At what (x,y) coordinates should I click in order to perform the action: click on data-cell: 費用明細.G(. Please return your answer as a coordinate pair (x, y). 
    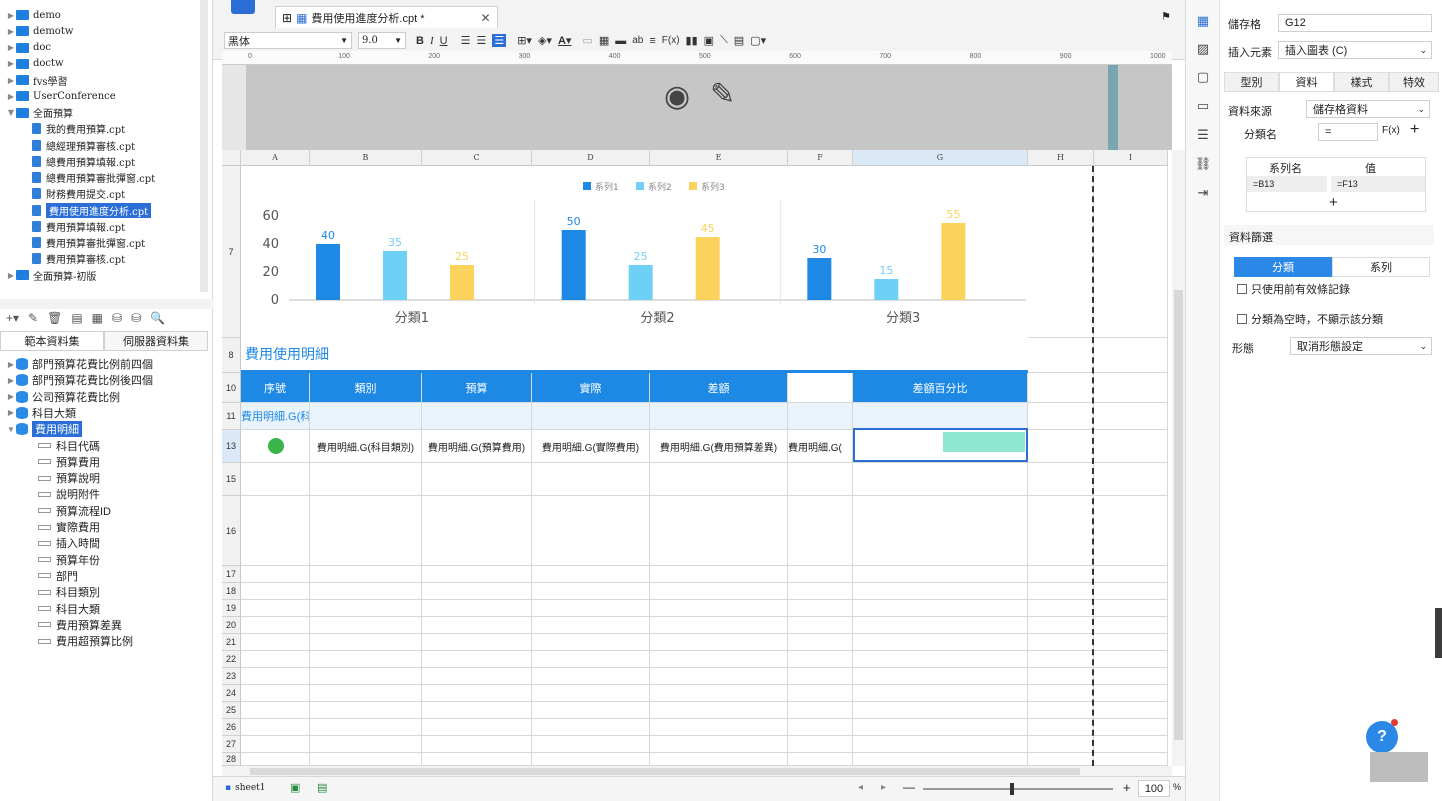
    Looking at the image, I should click on (820, 446).